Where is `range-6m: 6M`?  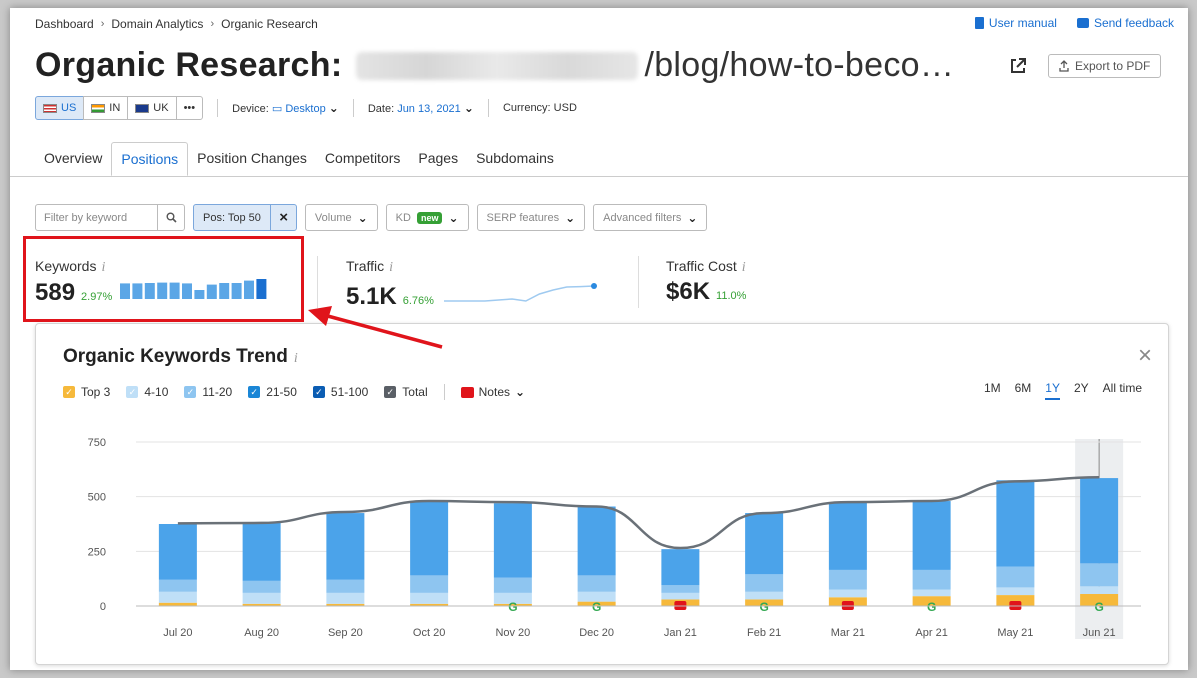
range-6m: 6M is located at coordinates (1023, 390).